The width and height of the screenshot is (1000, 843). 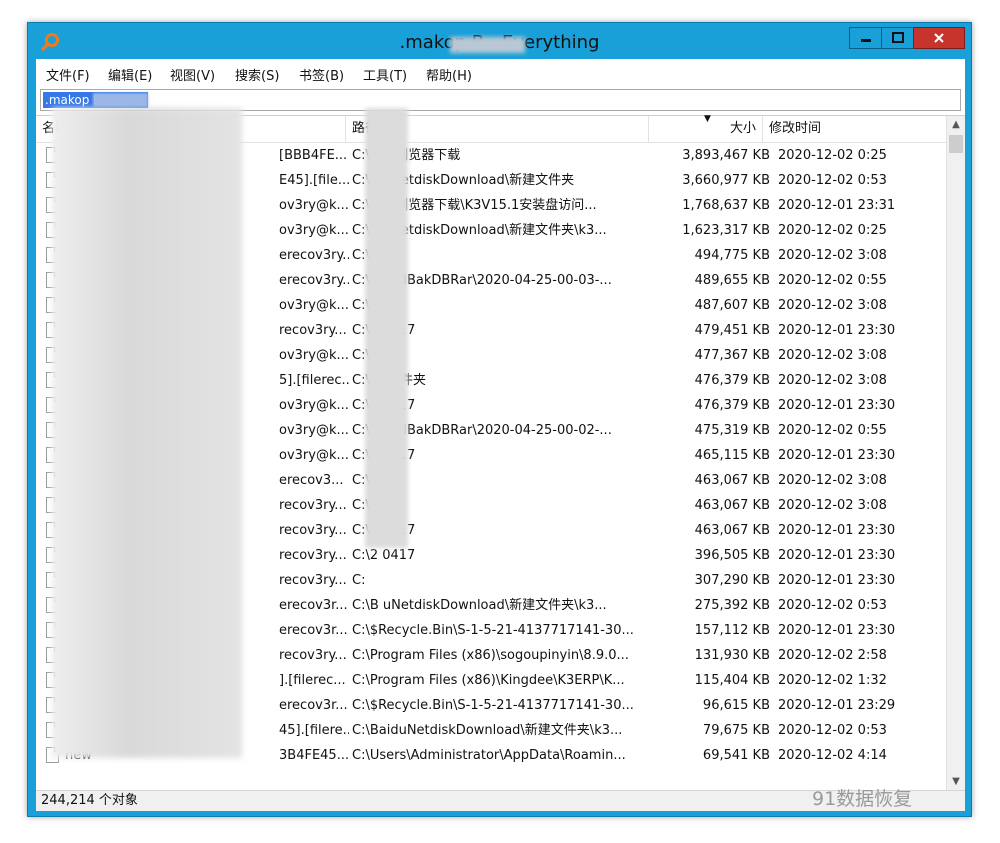 I want to click on file-size: 1,768,637 KB, so click(x=726, y=205).